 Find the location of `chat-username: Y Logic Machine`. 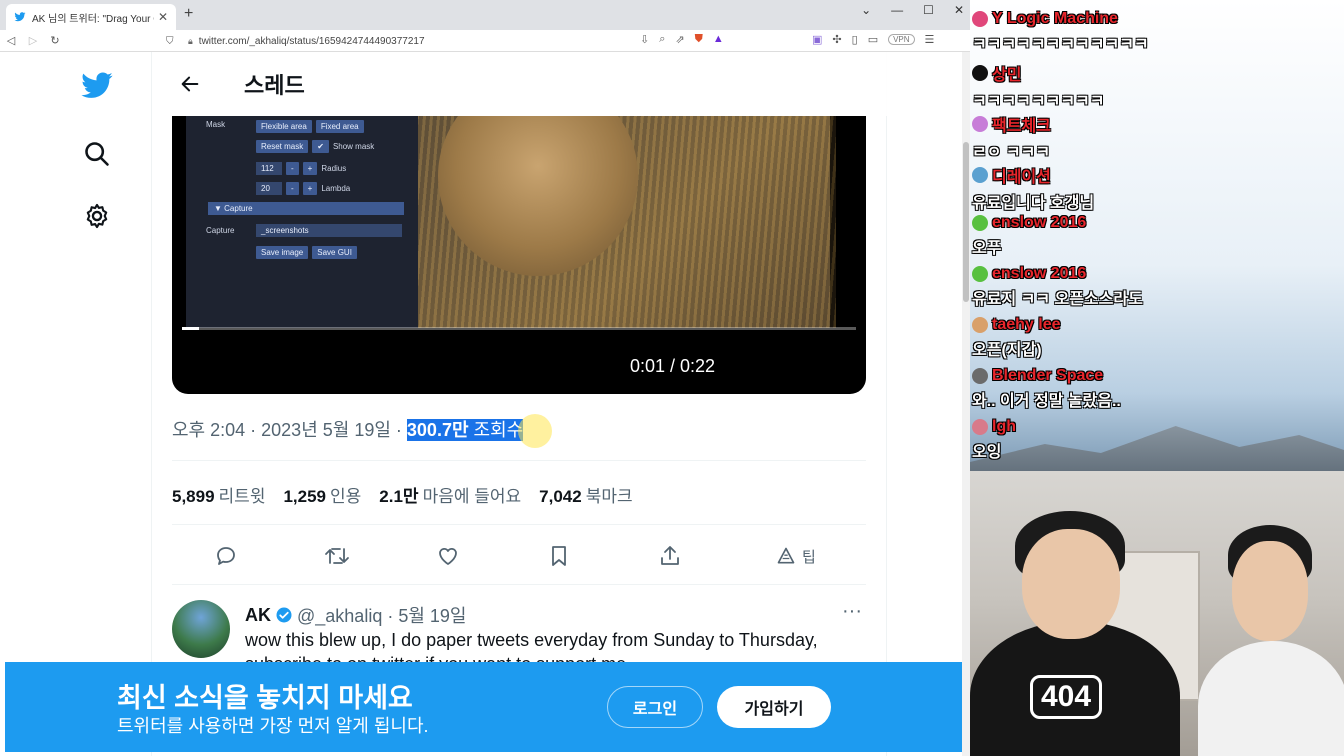

chat-username: Y Logic Machine is located at coordinates (1157, 19).